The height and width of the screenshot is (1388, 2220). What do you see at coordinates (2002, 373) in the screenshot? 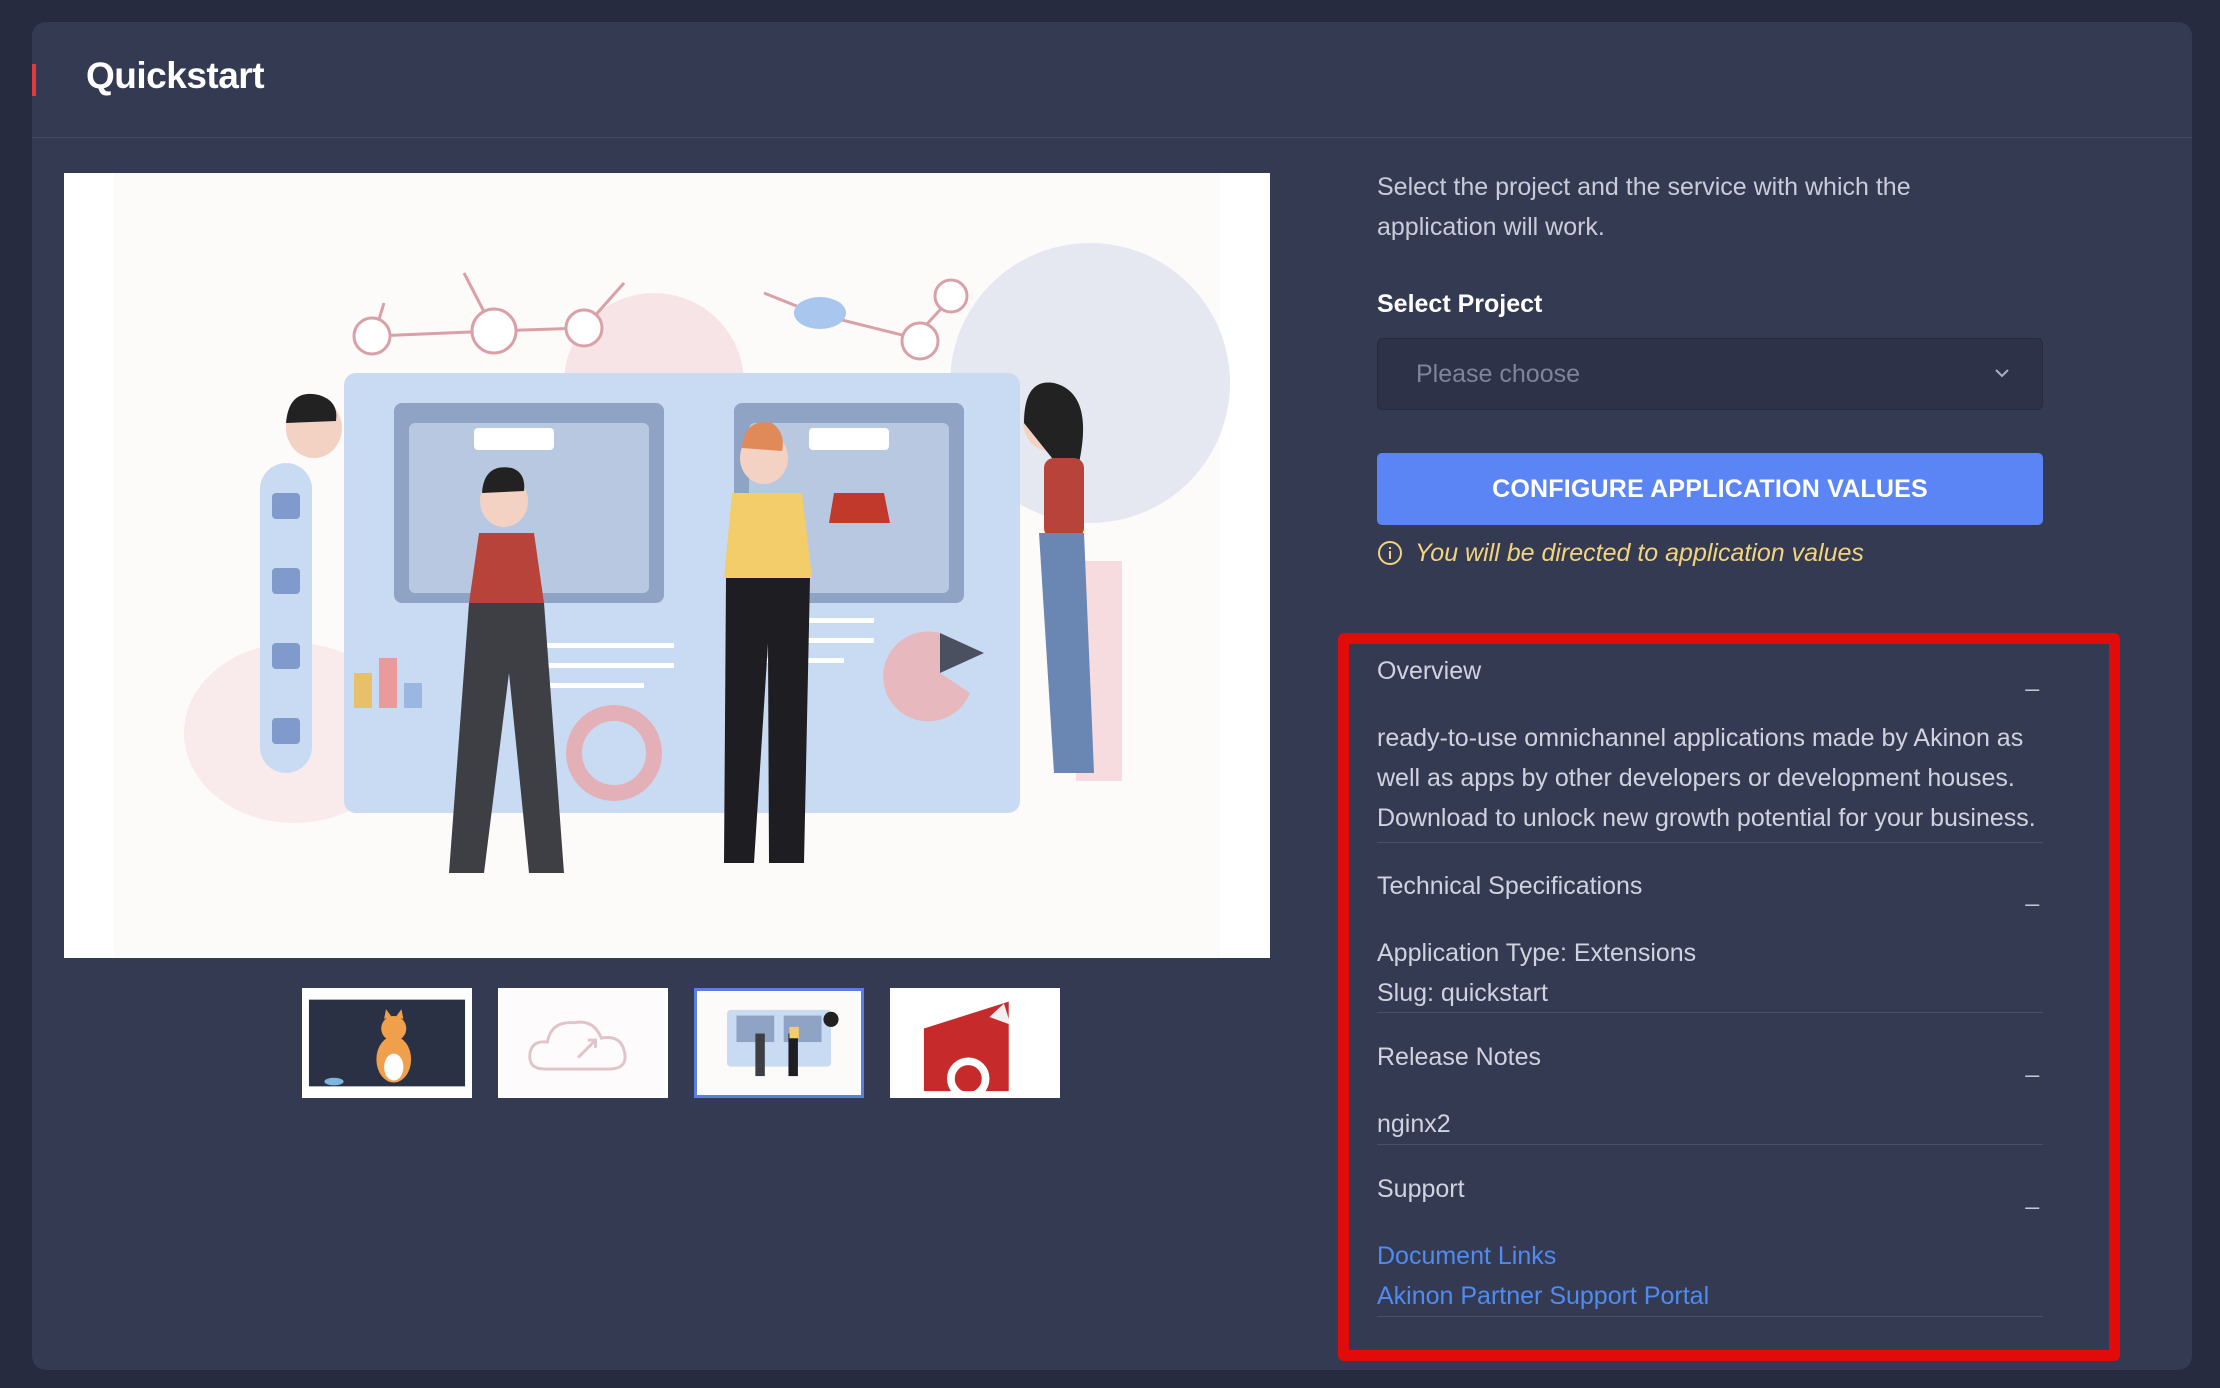
I see `chevron-down-icon` at bounding box center [2002, 373].